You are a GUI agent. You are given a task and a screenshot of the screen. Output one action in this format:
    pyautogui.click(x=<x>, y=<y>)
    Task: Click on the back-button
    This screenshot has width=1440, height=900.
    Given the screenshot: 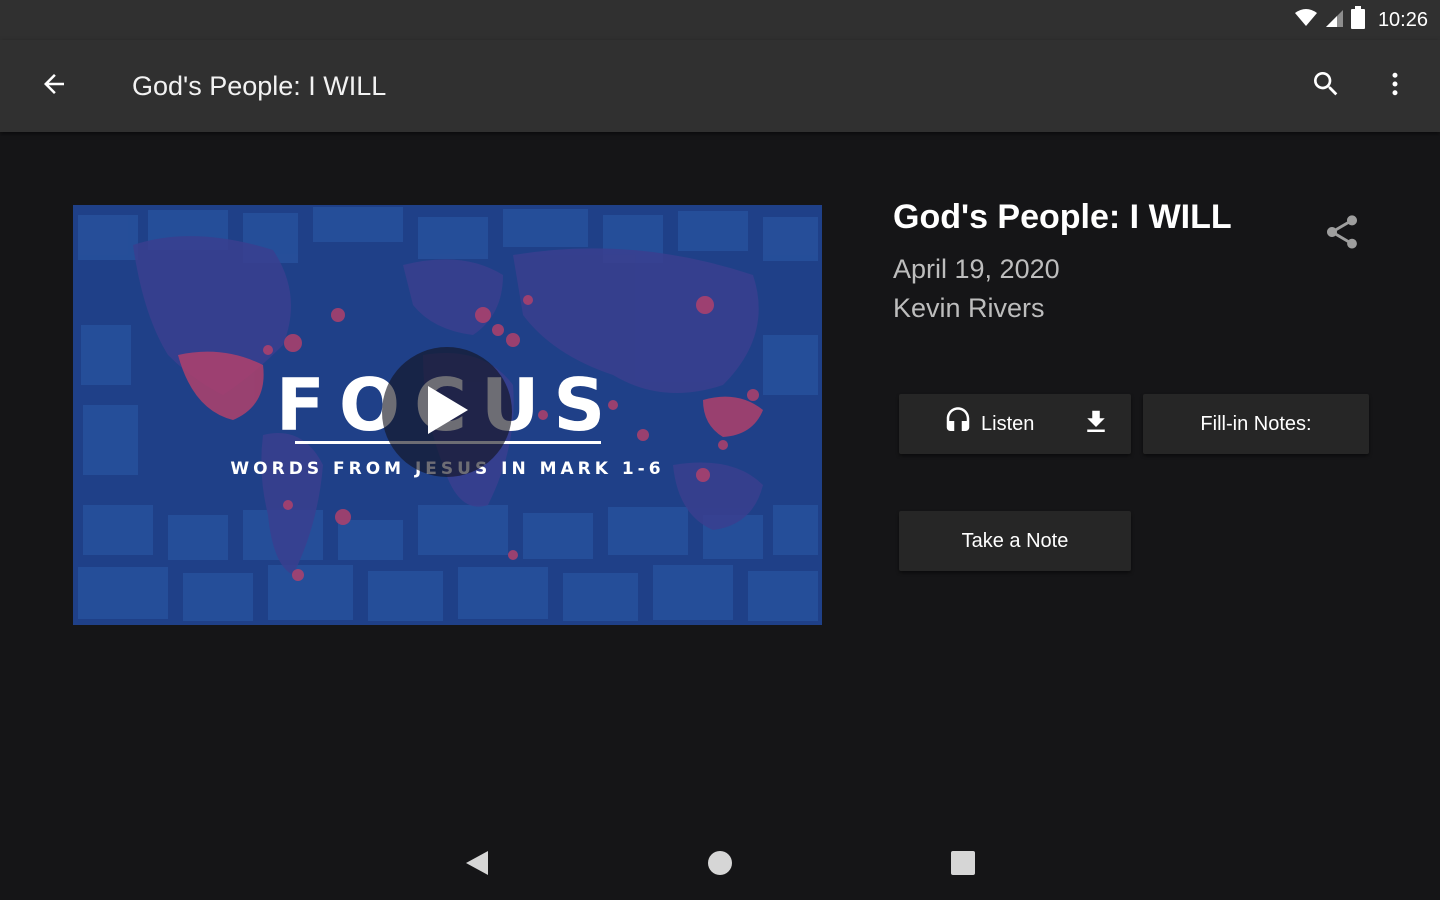 What is the action you would take?
    pyautogui.click(x=54, y=86)
    